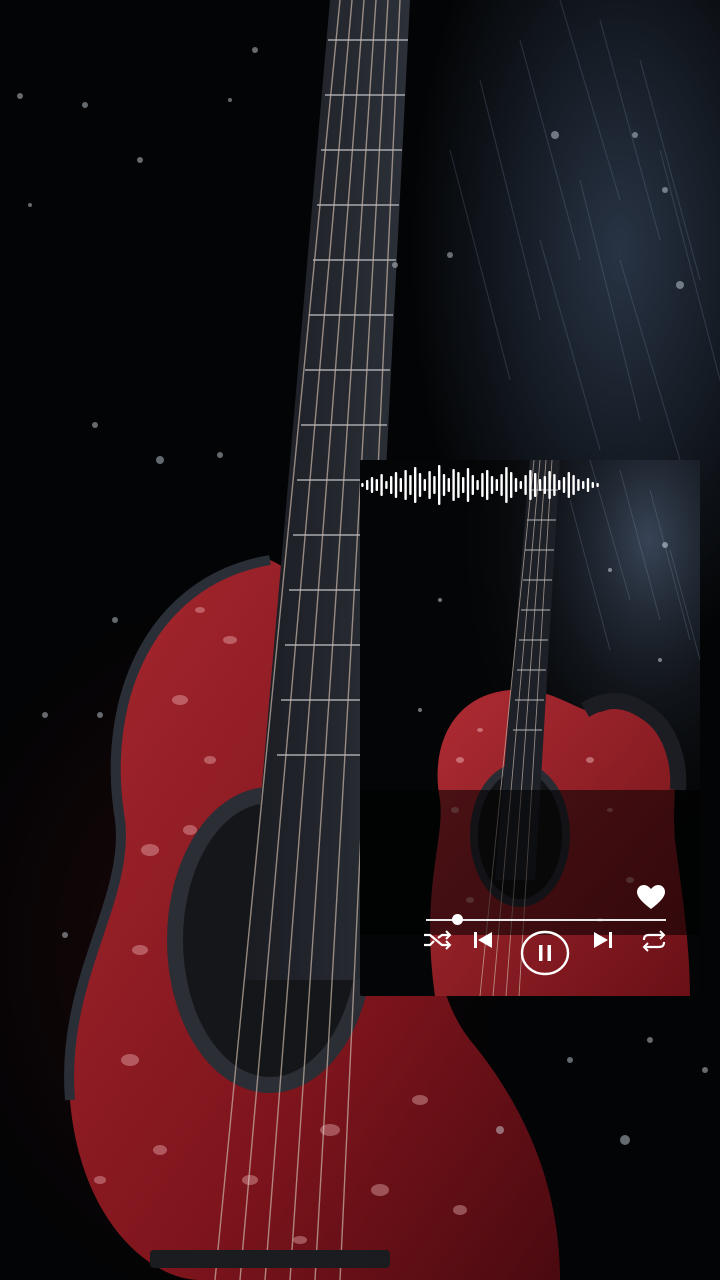  What do you see at coordinates (658, 955) in the screenshot?
I see `repeat-button` at bounding box center [658, 955].